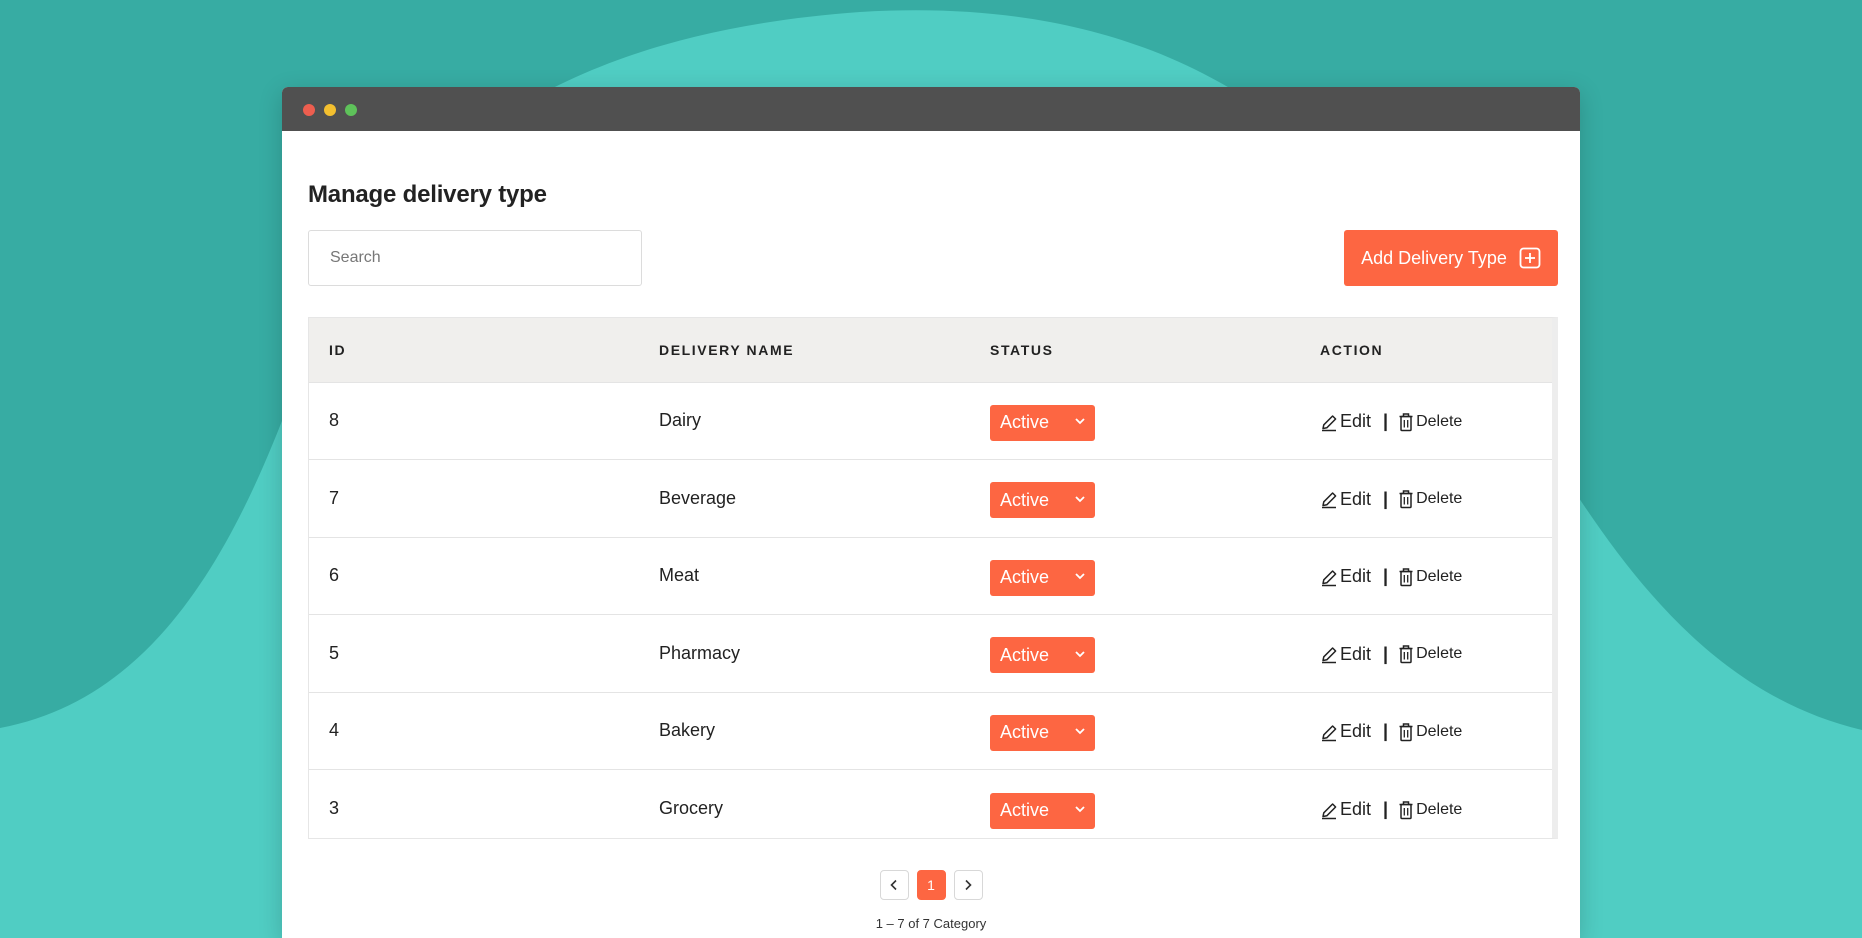  I want to click on column-header-status: STATUS, so click(1135, 350).